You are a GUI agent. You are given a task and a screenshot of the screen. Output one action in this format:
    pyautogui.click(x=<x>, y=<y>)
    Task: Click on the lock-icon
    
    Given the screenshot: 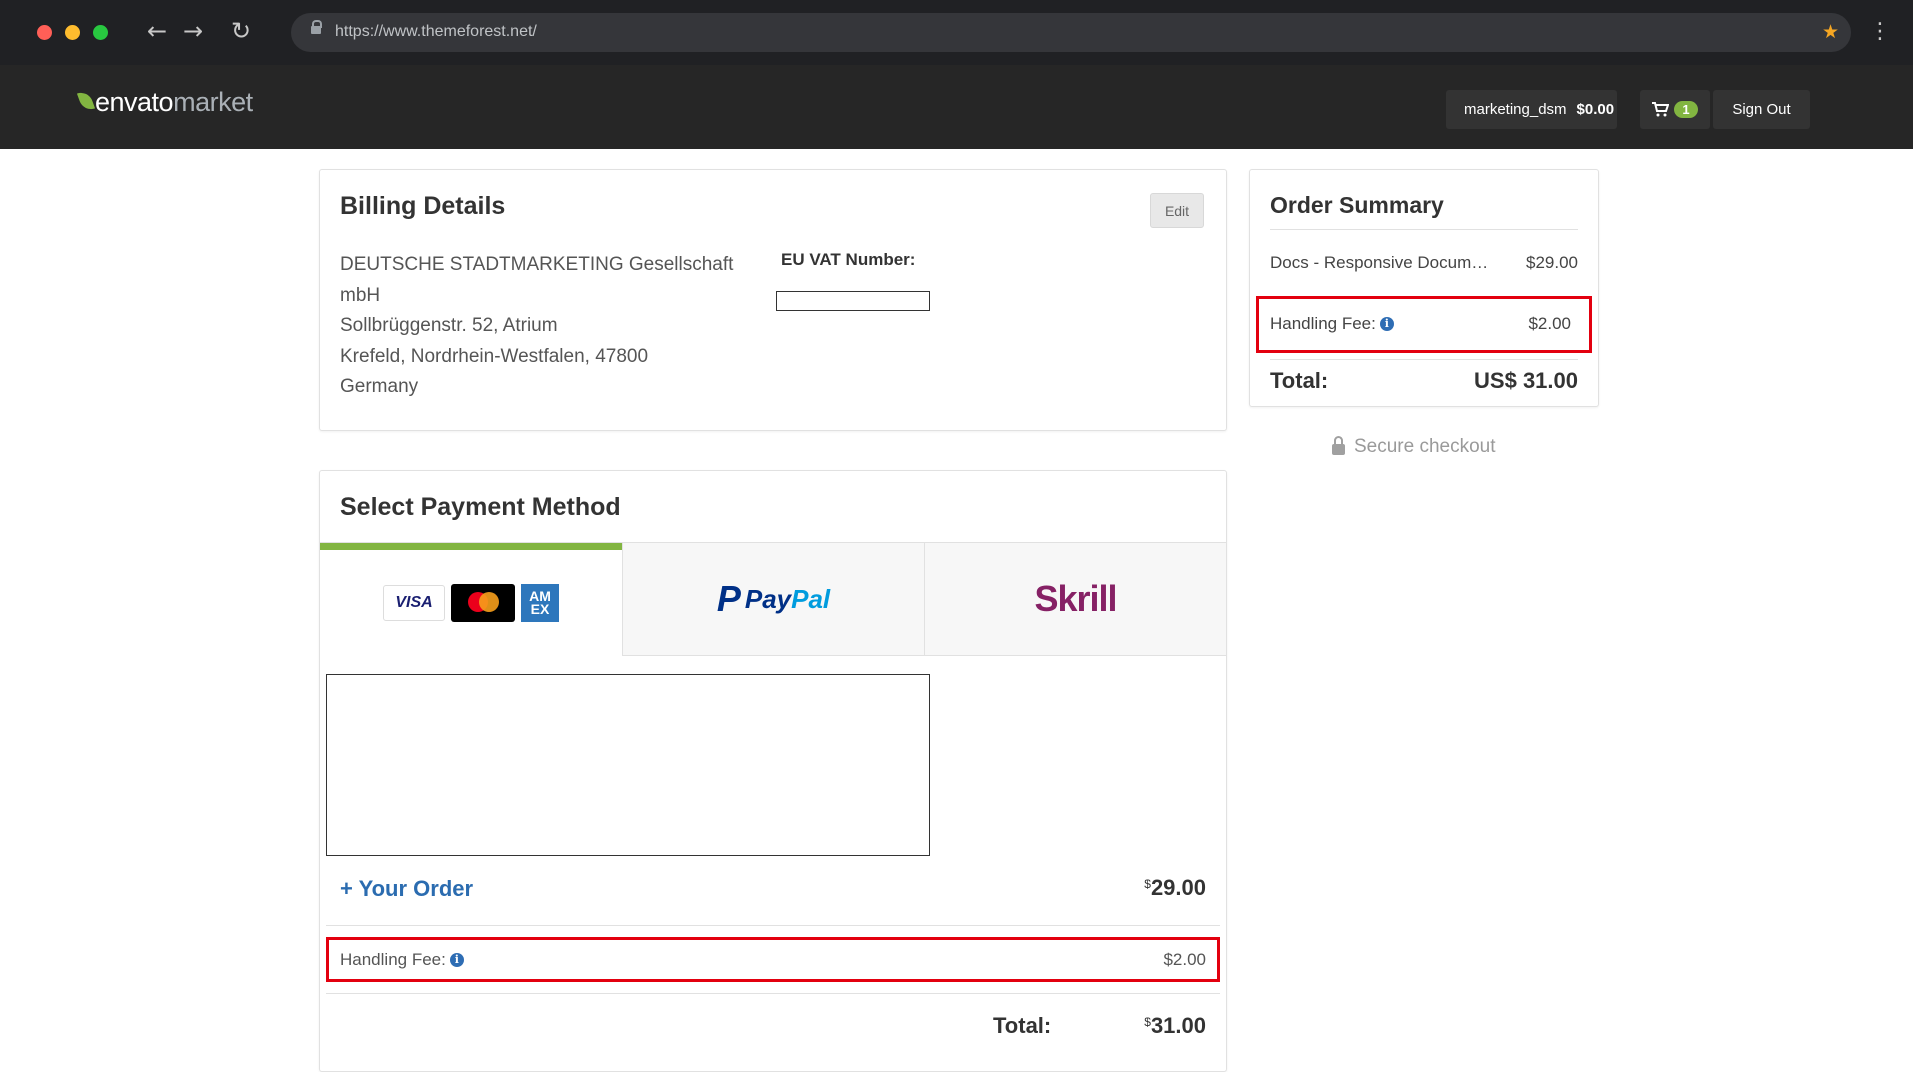 What is the action you would take?
    pyautogui.click(x=316, y=27)
    